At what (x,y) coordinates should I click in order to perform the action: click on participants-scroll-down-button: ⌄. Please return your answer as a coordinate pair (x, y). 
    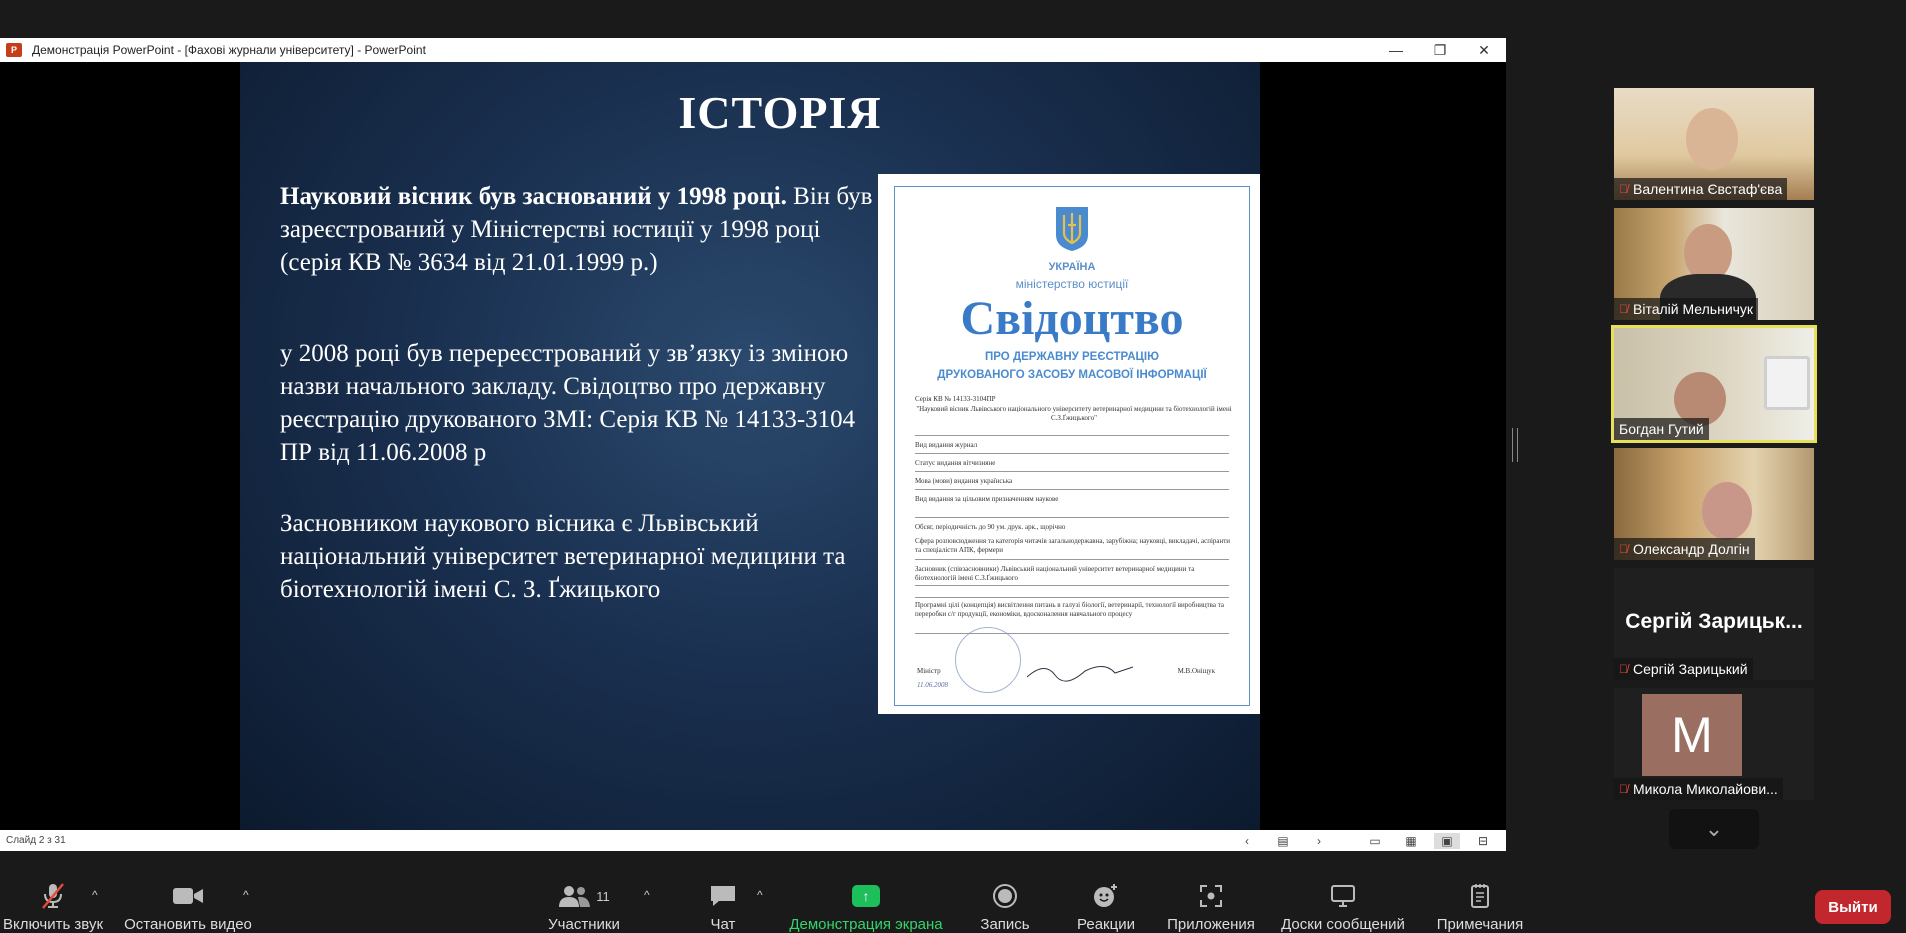
    Looking at the image, I should click on (1714, 829).